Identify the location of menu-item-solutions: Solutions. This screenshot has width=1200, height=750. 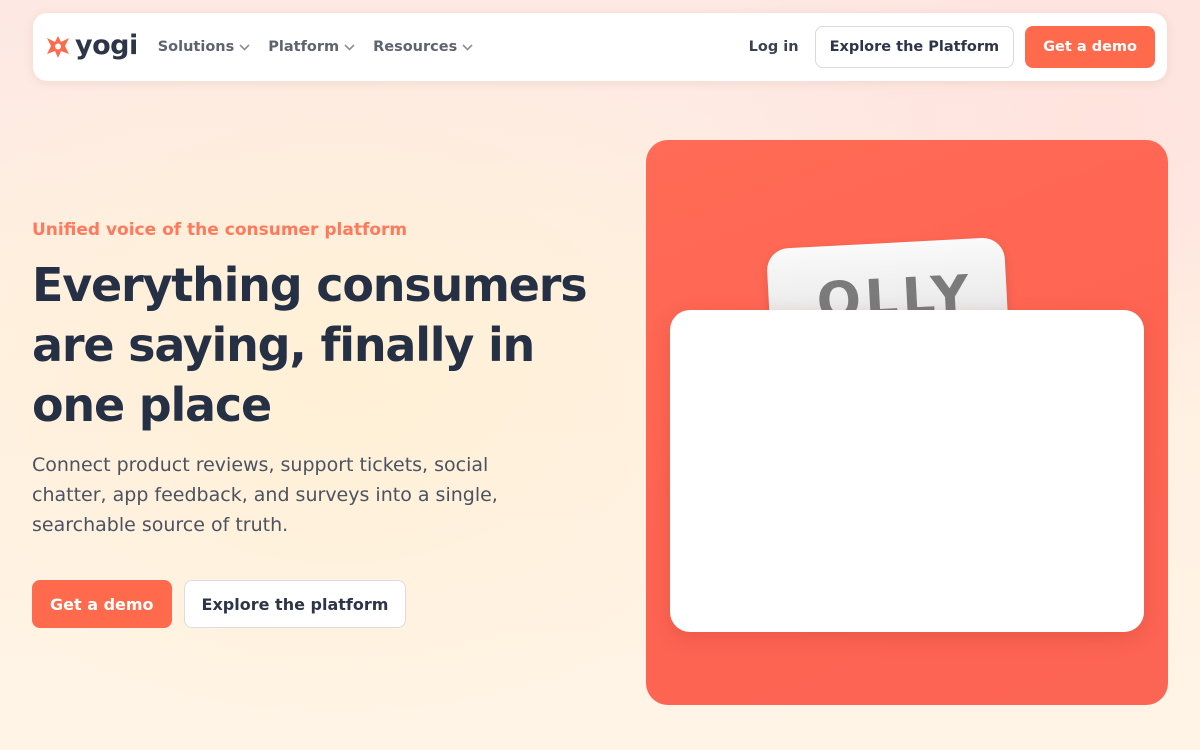
(204, 47).